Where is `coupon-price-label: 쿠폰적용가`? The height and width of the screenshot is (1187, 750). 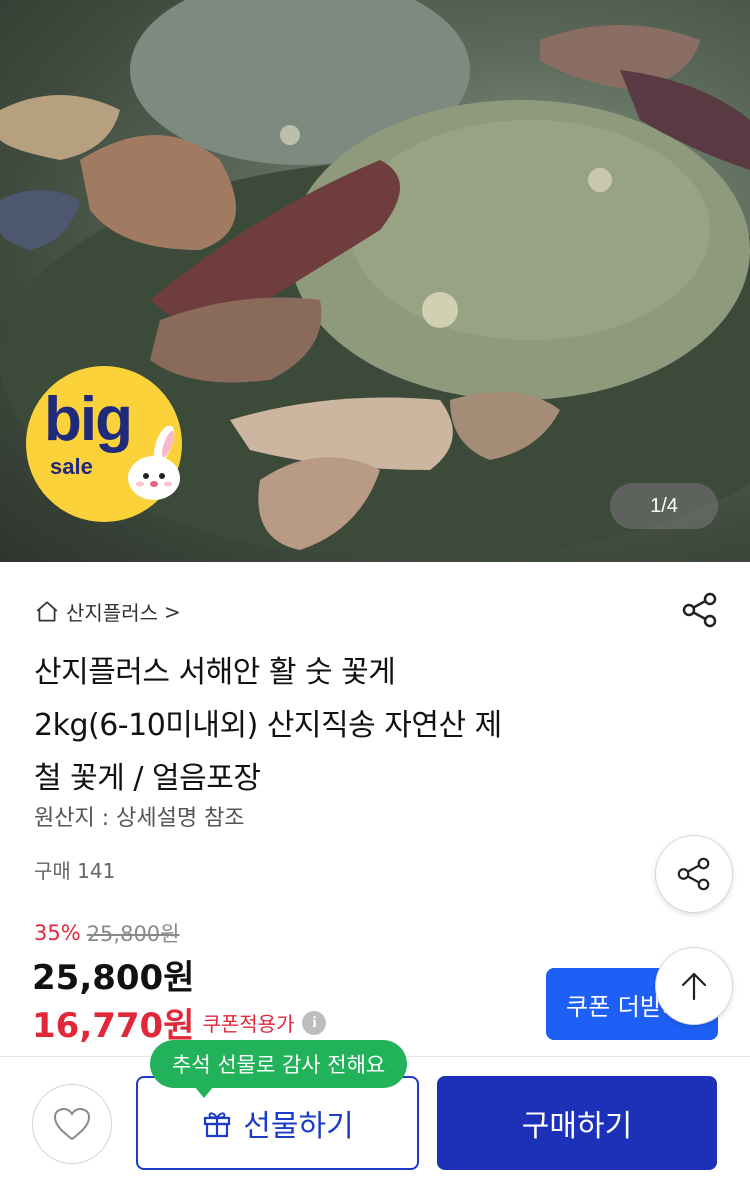 coupon-price-label: 쿠폰적용가 is located at coordinates (248, 1024).